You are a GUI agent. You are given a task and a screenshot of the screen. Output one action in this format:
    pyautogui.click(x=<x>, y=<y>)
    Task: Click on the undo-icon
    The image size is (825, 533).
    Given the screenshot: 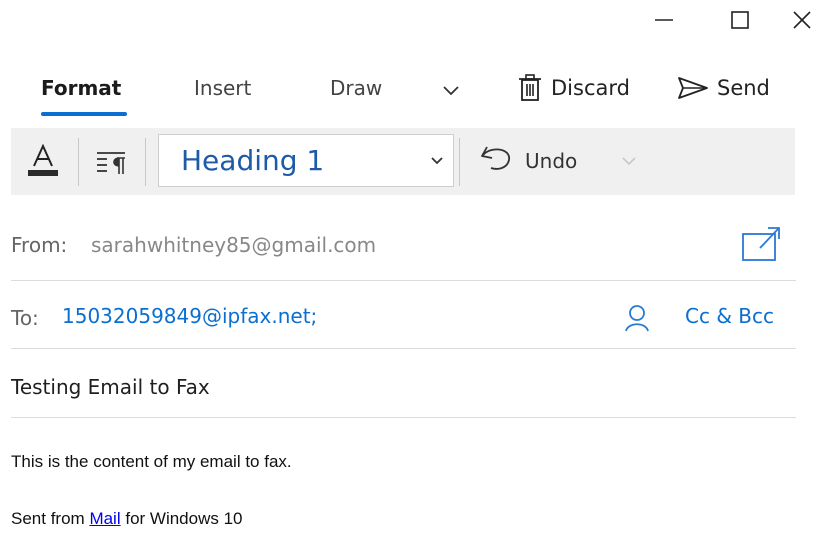 What is the action you would take?
    pyautogui.click(x=495, y=158)
    